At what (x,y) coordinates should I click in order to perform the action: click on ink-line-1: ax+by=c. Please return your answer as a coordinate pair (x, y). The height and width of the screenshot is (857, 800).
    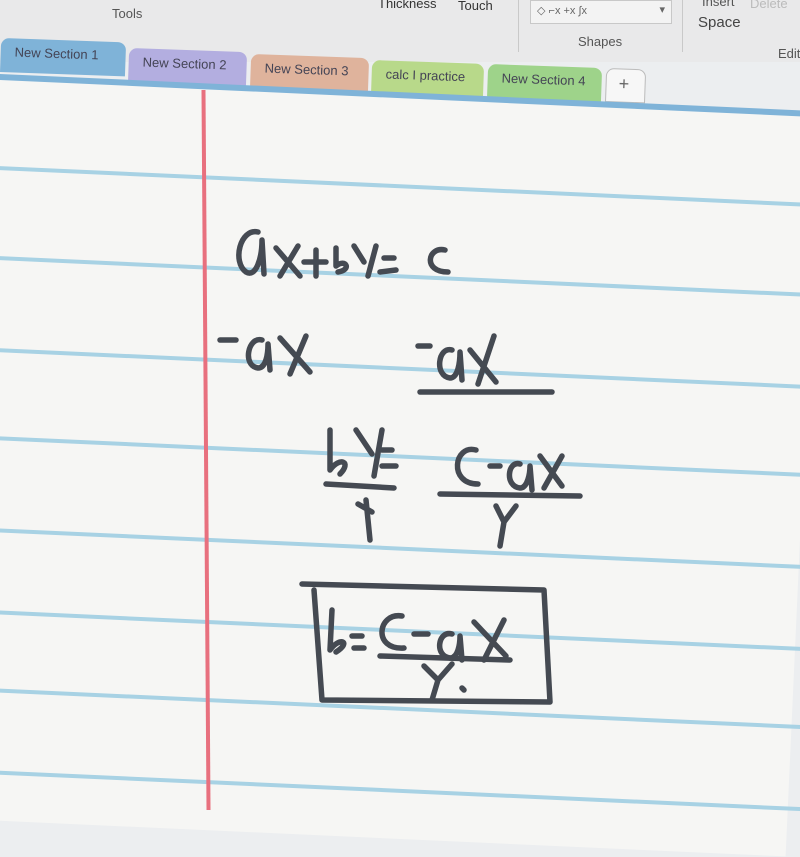
    Looking at the image, I should click on (343, 254).